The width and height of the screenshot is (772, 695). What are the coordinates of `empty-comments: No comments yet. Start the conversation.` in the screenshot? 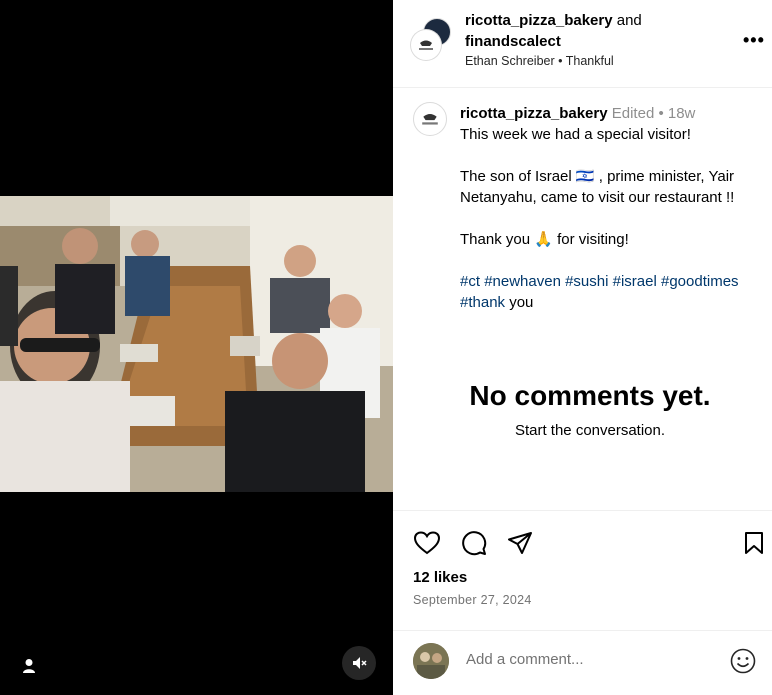 It's located at (582, 408).